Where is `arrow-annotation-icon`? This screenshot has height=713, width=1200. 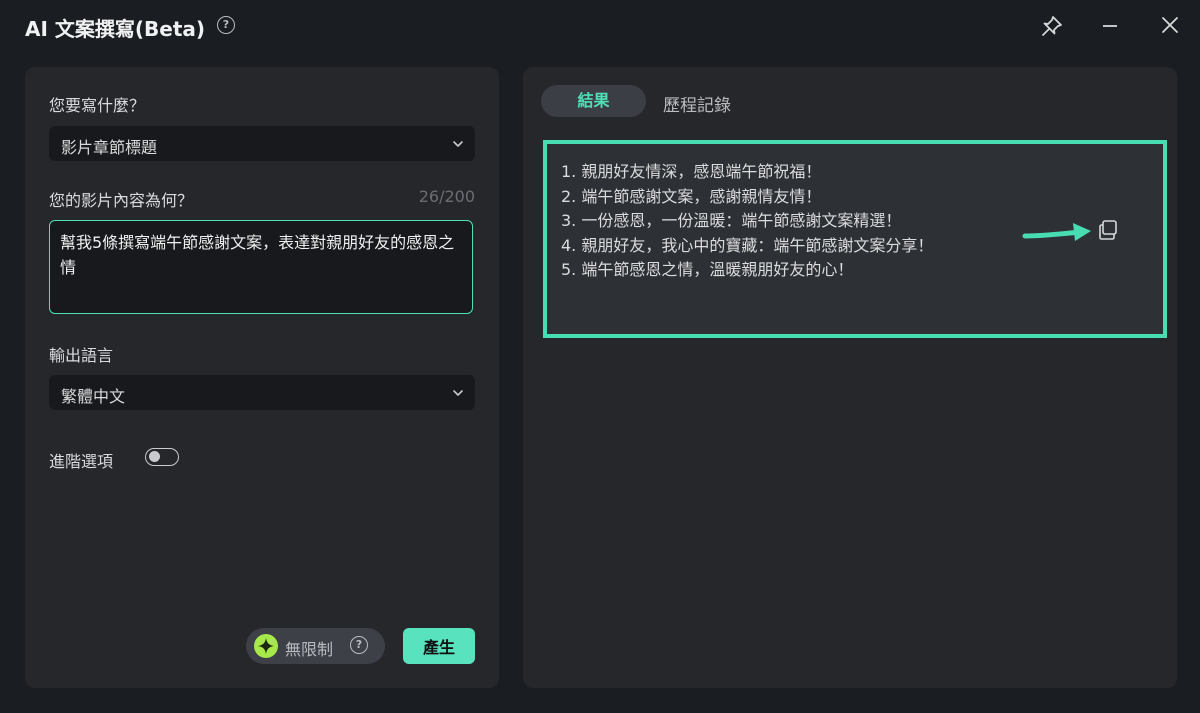
arrow-annotation-icon is located at coordinates (1056, 232).